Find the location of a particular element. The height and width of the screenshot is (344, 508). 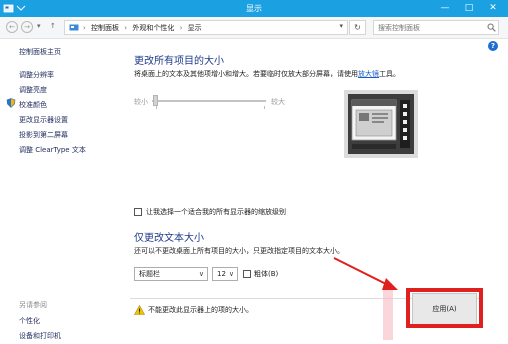

search-icon is located at coordinates (491, 27).